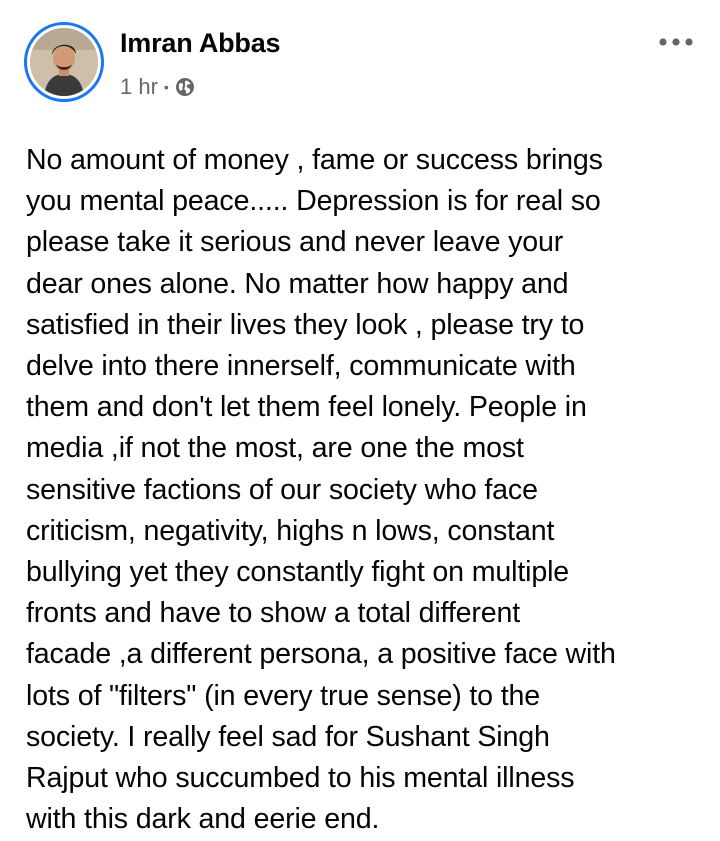  I want to click on avatar, so click(64, 62).